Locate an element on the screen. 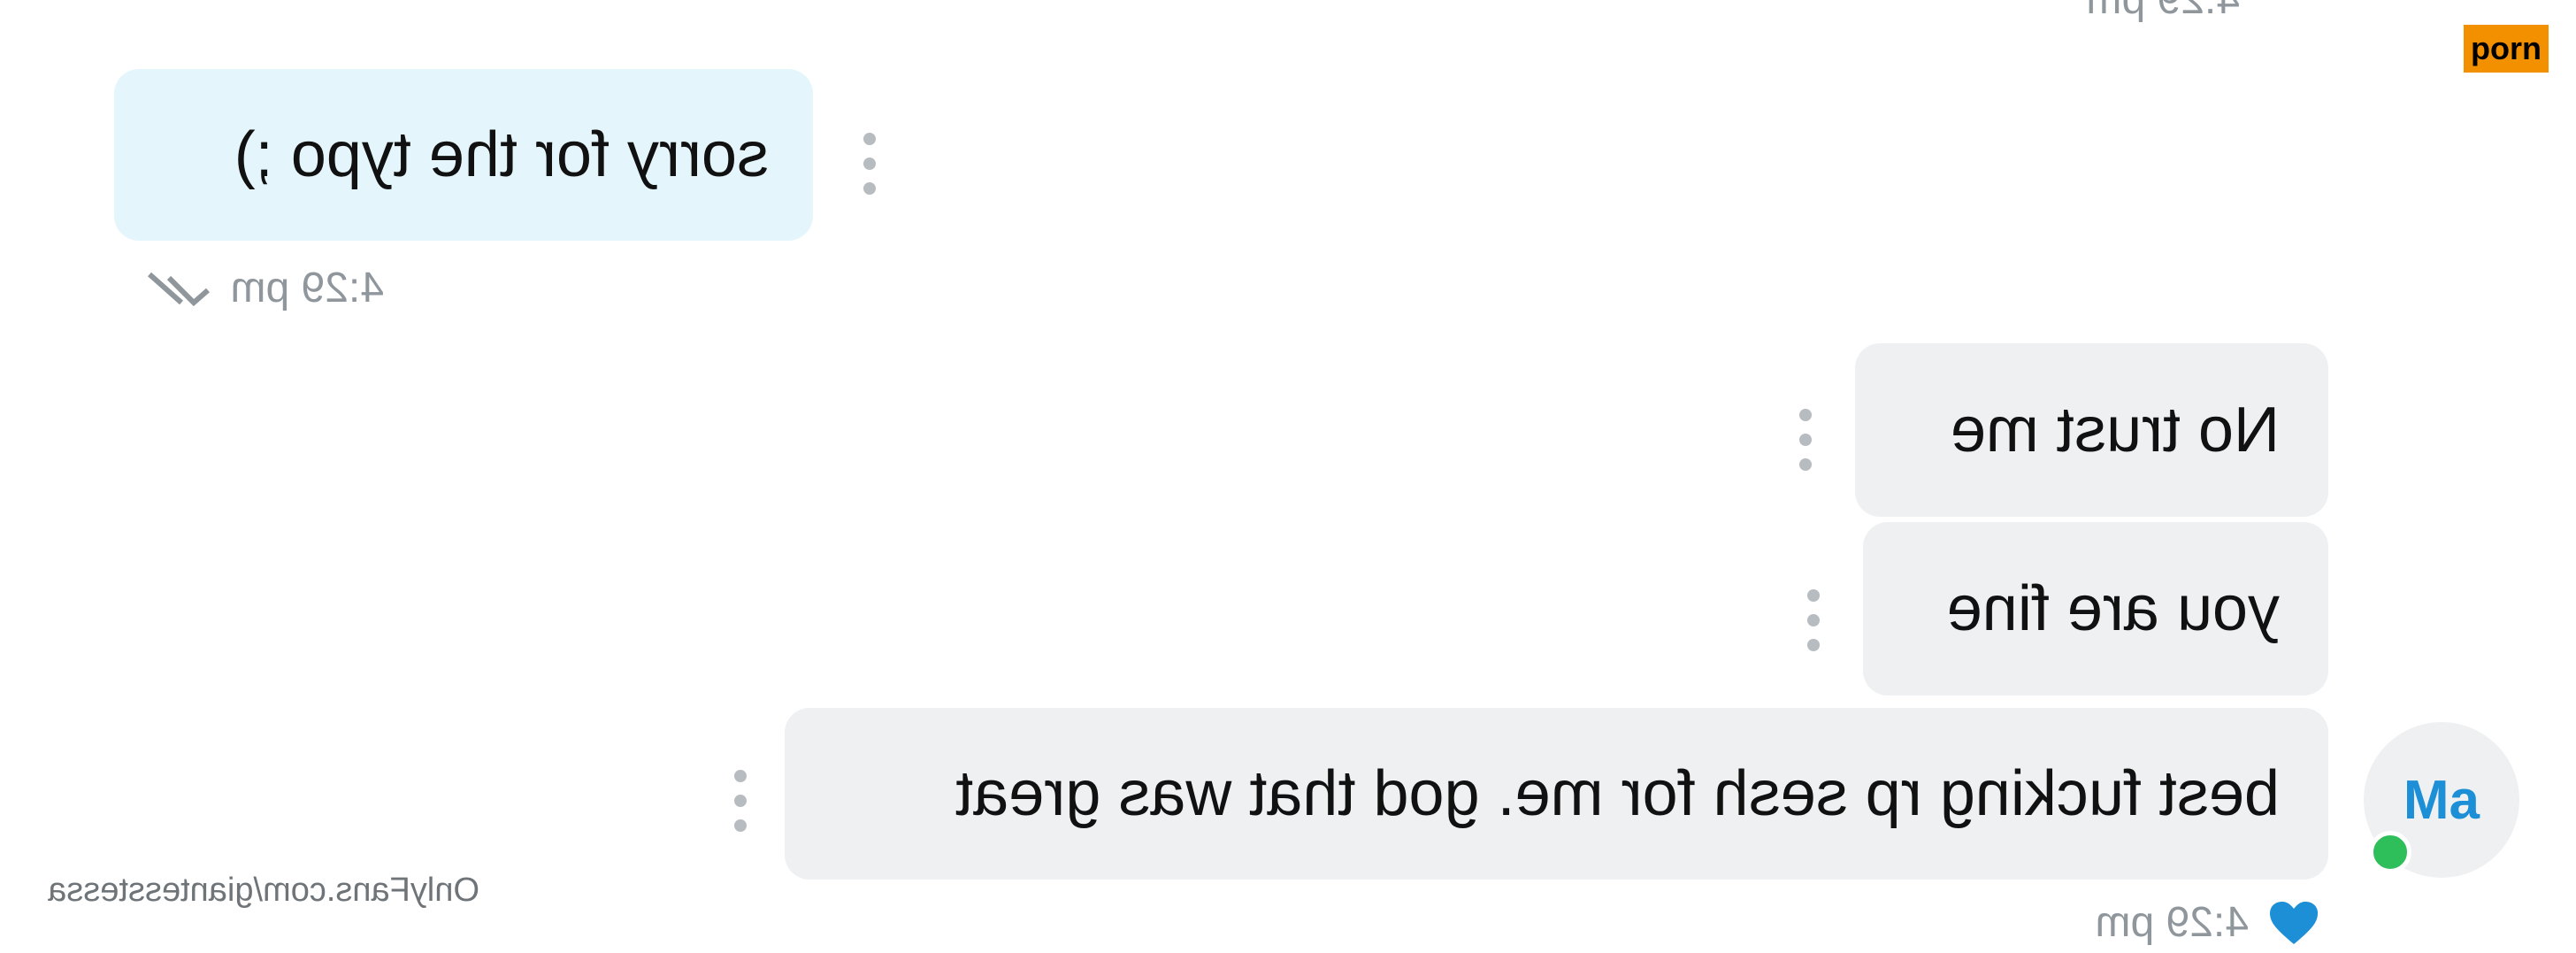 This screenshot has height=953, width=2576. watermark-text: OnlyFans.com/giantesstessa is located at coordinates (263, 891).